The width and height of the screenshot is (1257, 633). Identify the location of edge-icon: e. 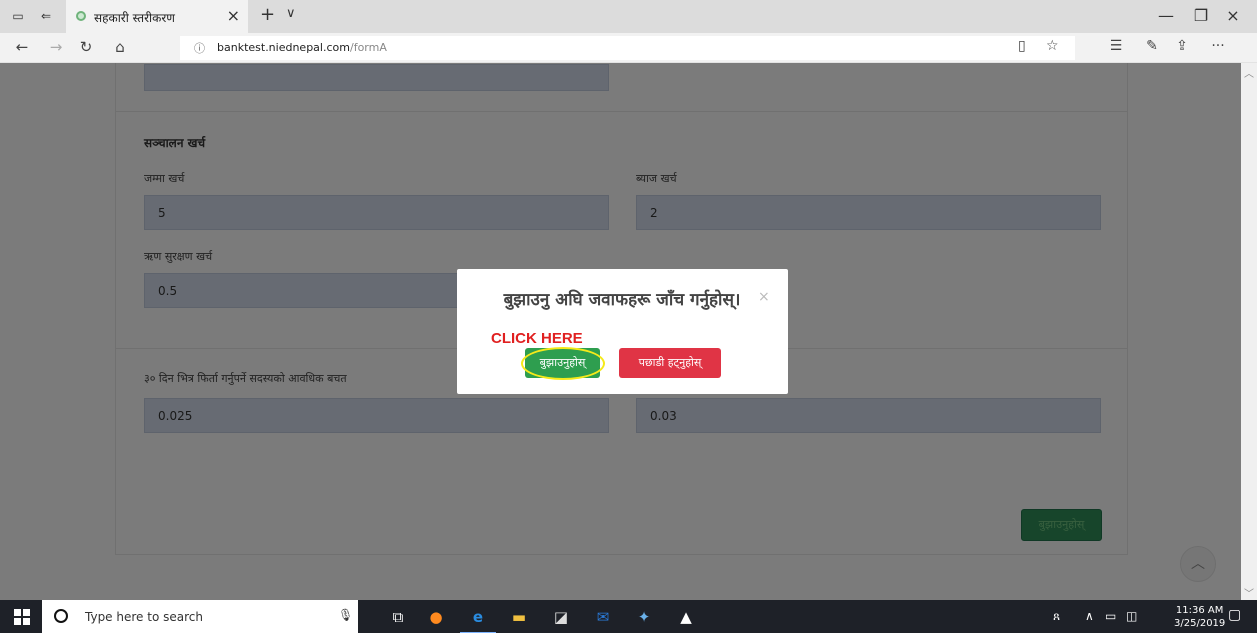
(478, 619).